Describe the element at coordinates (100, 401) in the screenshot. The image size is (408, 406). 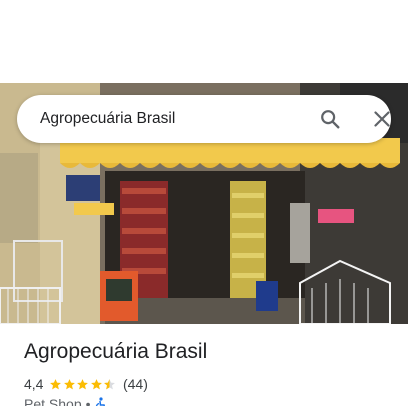
I see `wheelchair-icon` at that location.